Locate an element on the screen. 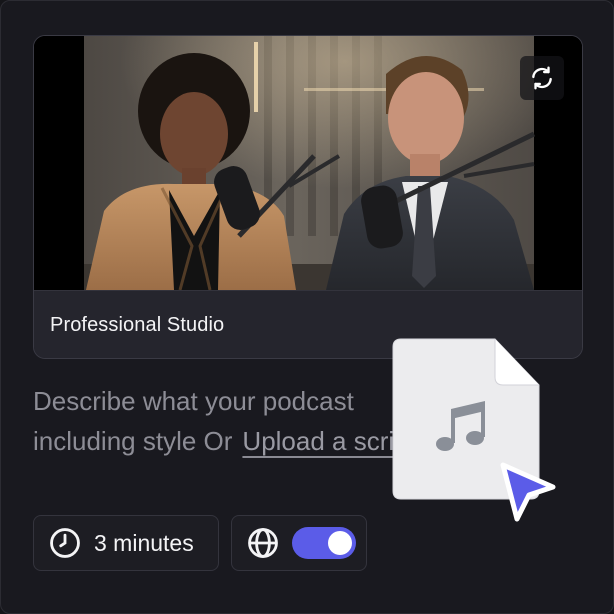  toggle-knob is located at coordinates (340, 543).